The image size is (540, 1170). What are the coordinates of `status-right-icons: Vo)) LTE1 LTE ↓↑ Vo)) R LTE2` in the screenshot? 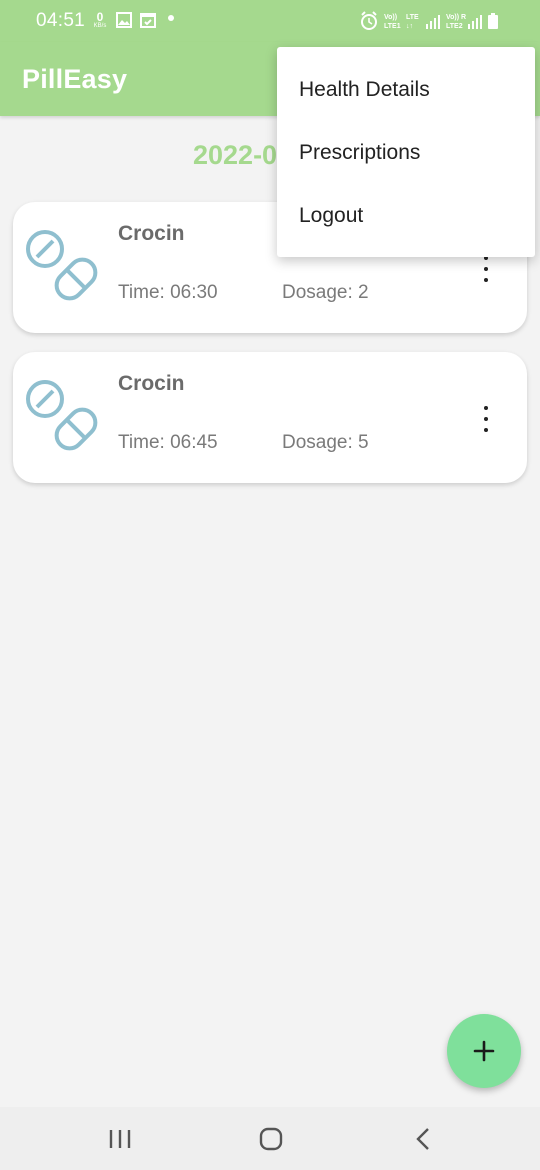 It's located at (429, 20).